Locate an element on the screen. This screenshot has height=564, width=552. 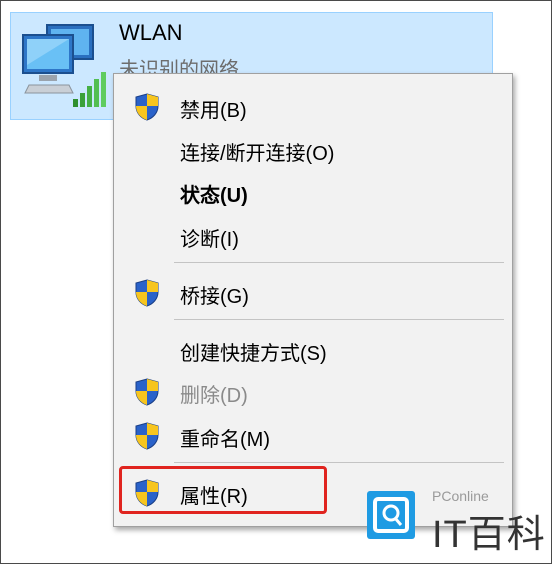
menu-item-create-shortcut: 创建快捷方式(S) is located at coordinates (313, 349).